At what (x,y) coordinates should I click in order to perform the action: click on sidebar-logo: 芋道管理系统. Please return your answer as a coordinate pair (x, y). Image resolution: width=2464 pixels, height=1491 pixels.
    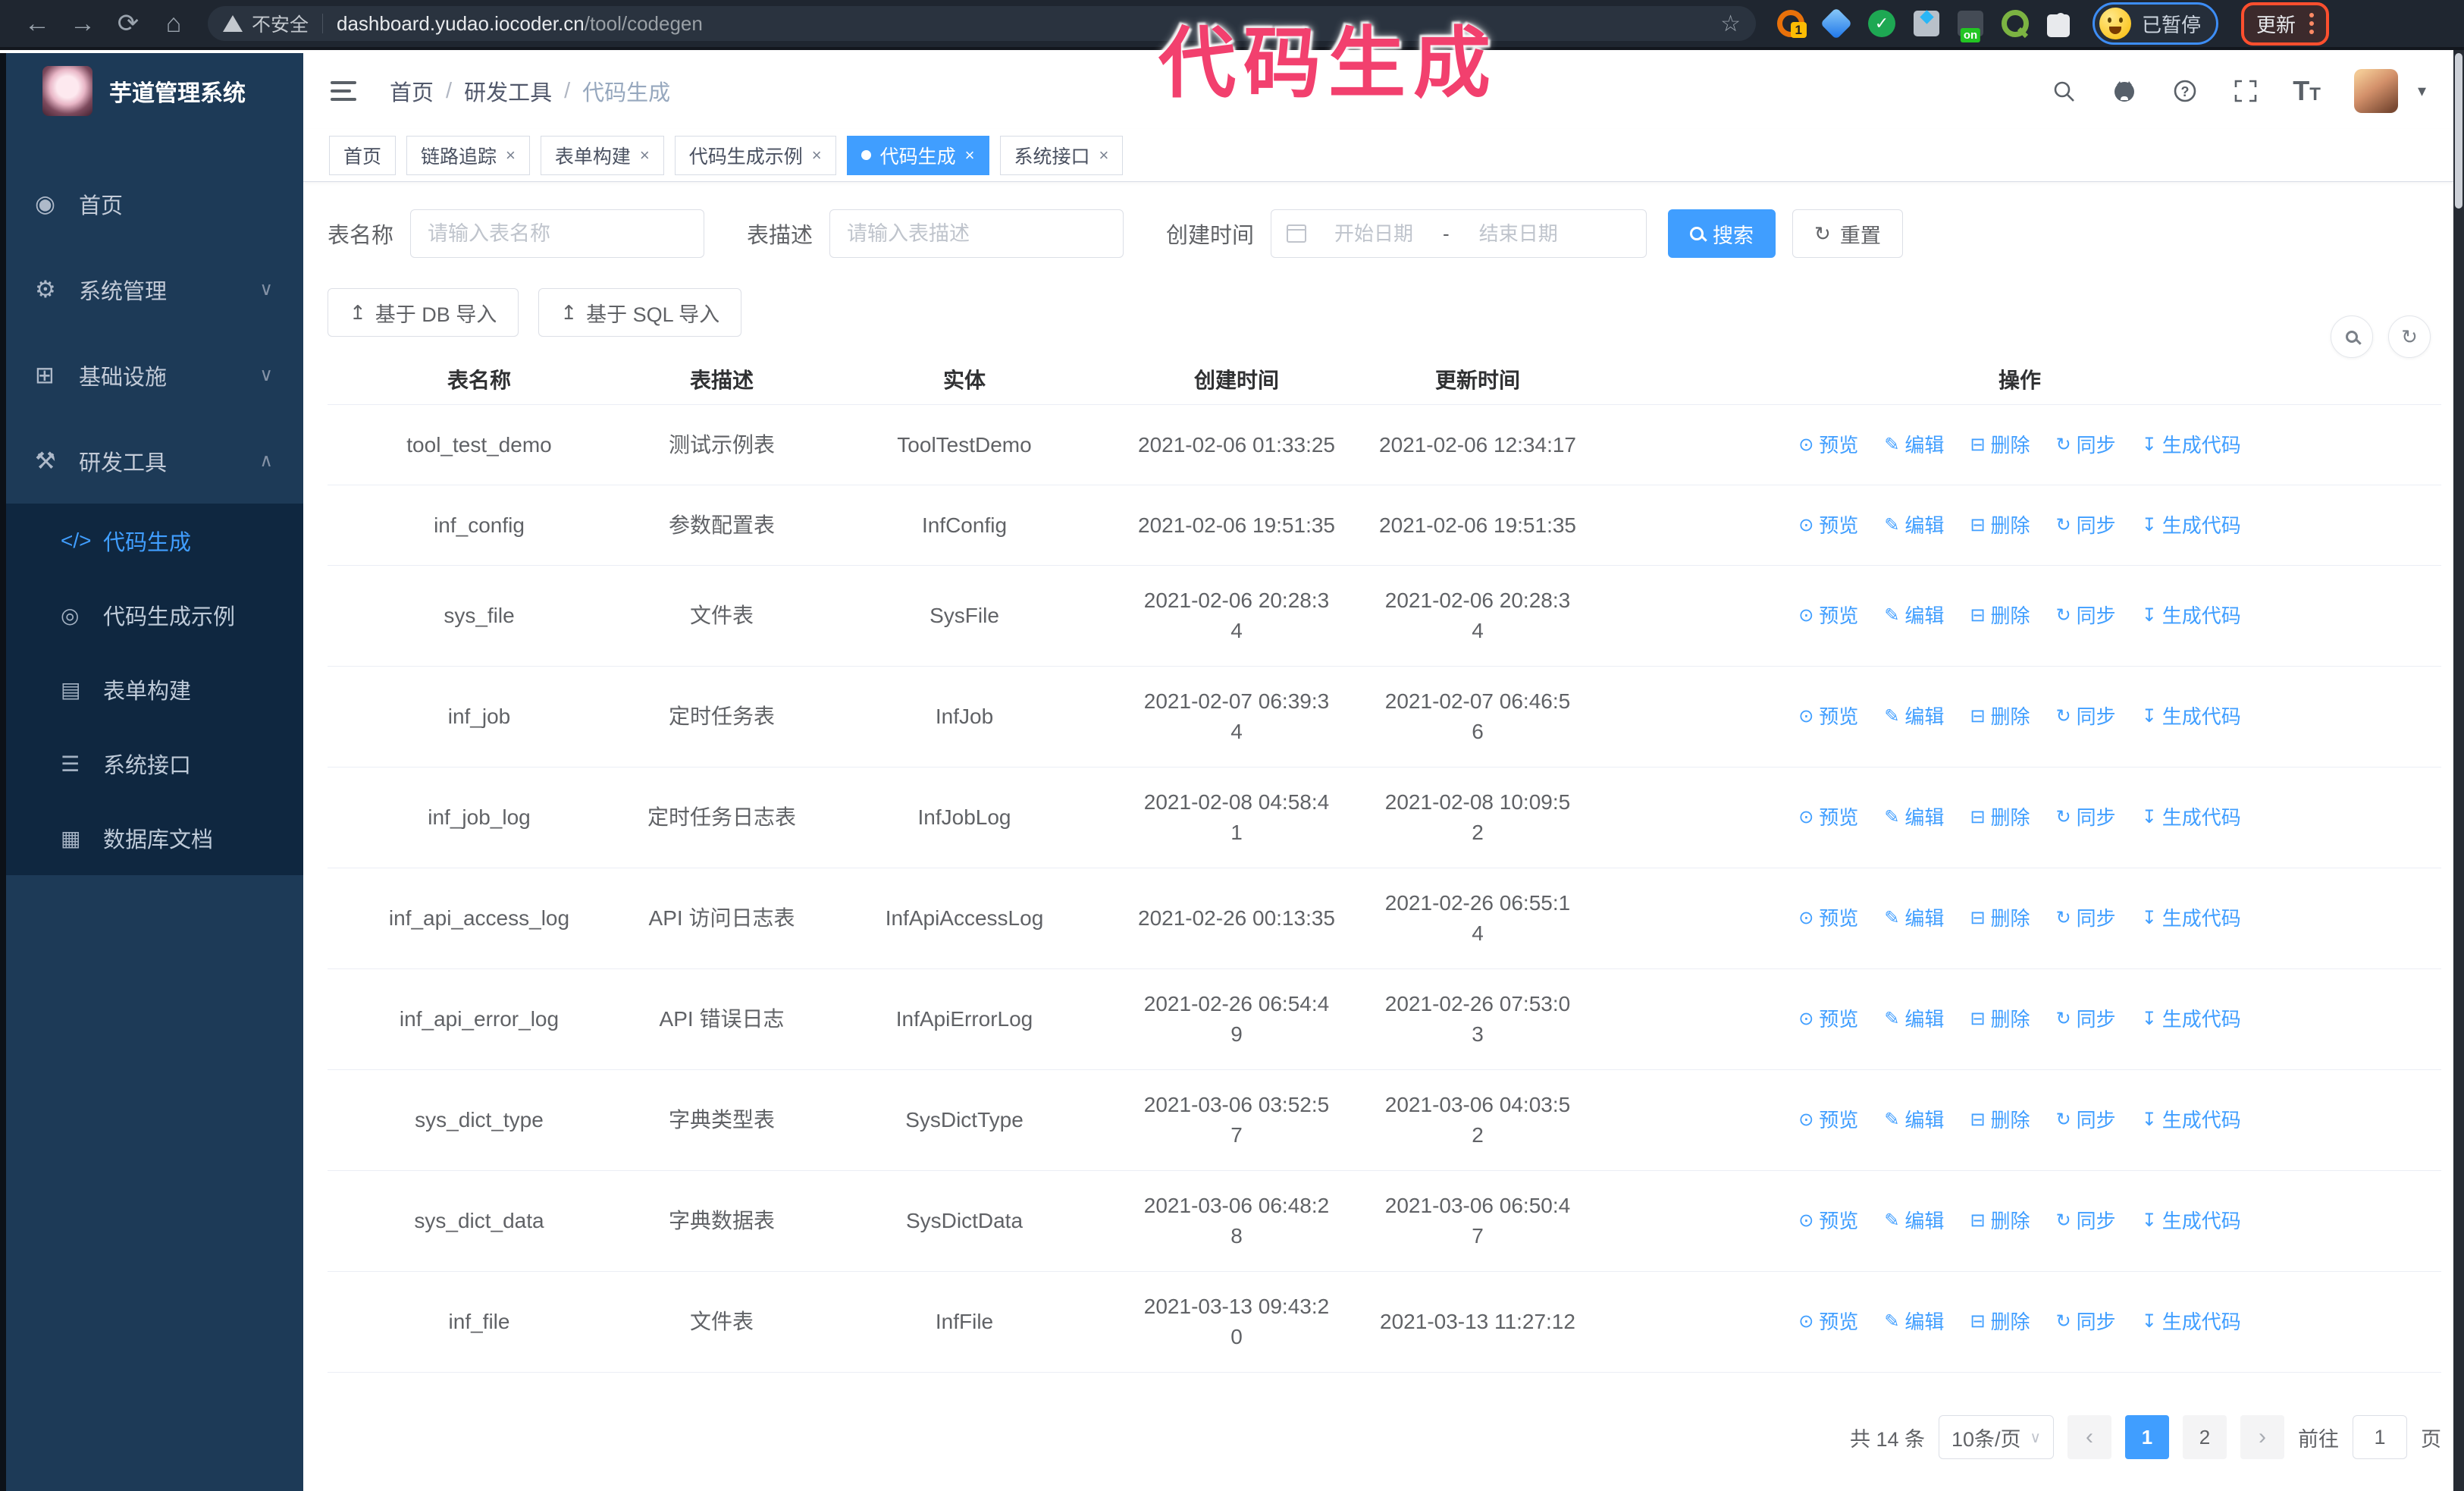
    Looking at the image, I should click on (155, 91).